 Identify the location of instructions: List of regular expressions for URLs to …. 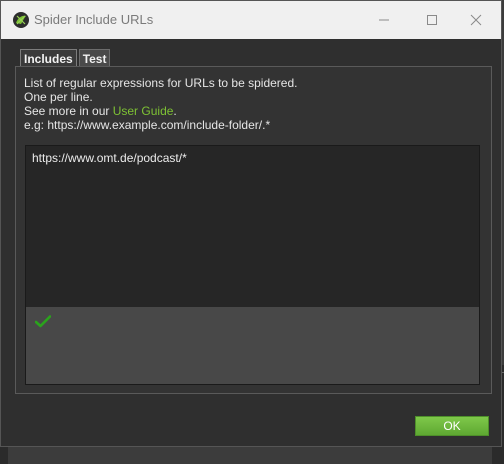
(160, 104).